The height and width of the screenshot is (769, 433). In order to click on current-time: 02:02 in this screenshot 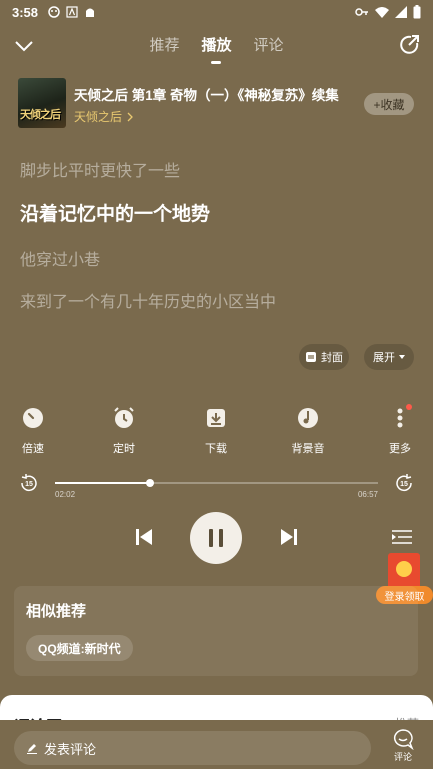, I will do `click(65, 494)`.